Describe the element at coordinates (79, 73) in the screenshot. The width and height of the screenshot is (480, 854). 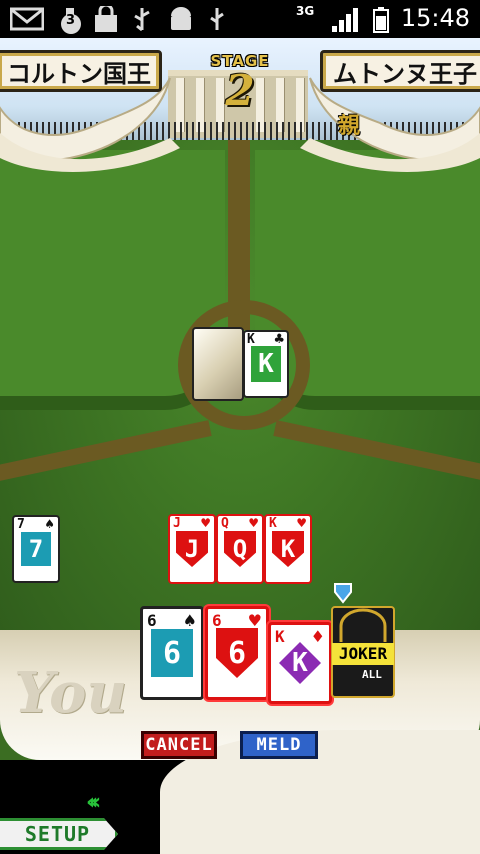
I see `opponent-left-name: コルトン国王` at that location.